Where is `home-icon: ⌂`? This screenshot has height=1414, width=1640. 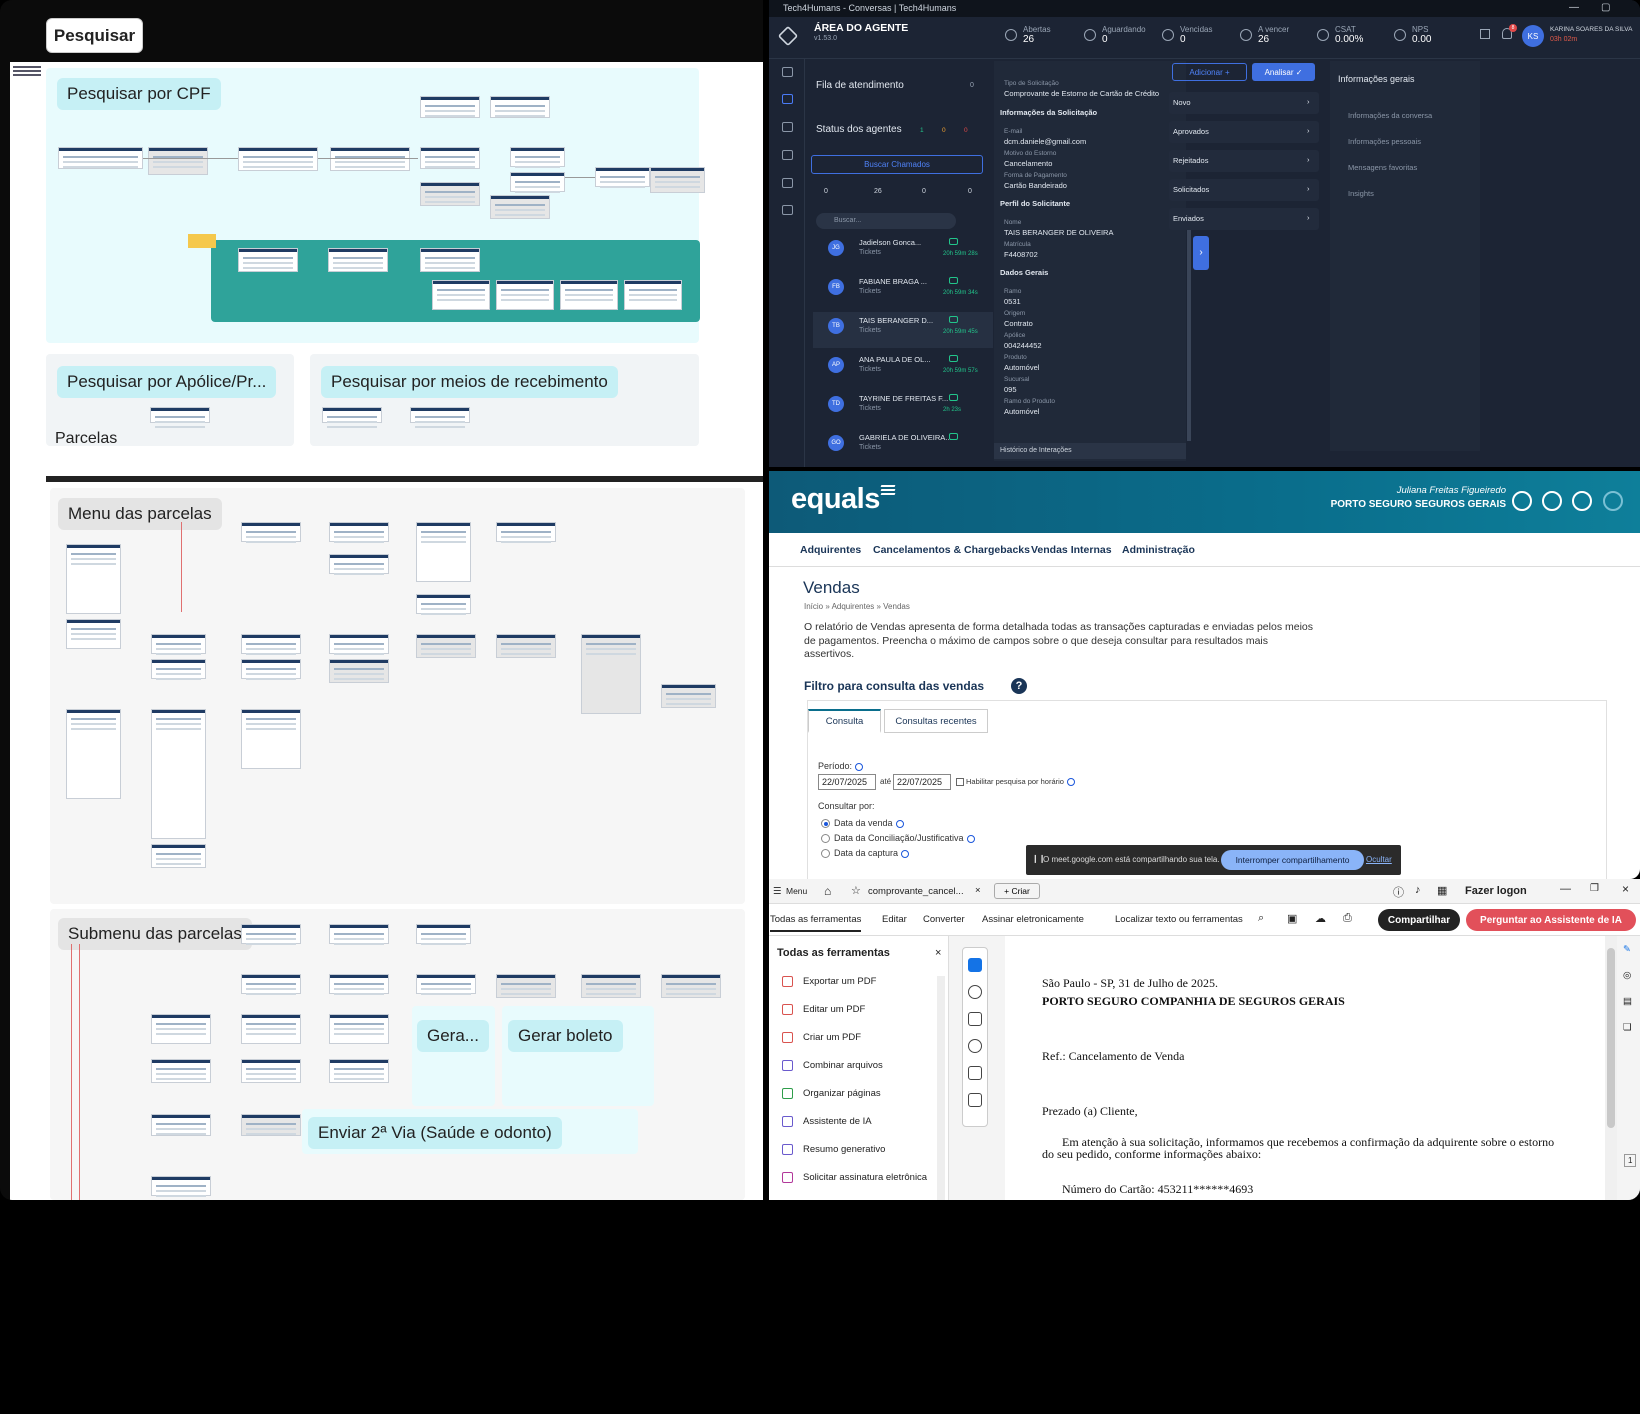
home-icon: ⌂ is located at coordinates (827, 891).